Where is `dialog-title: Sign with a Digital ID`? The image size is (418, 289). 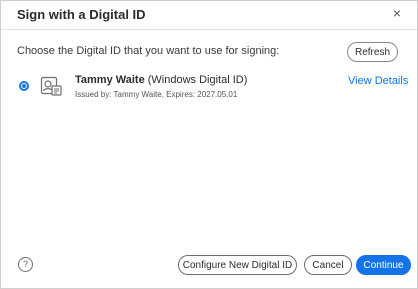
dialog-title: Sign with a Digital ID is located at coordinates (81, 14).